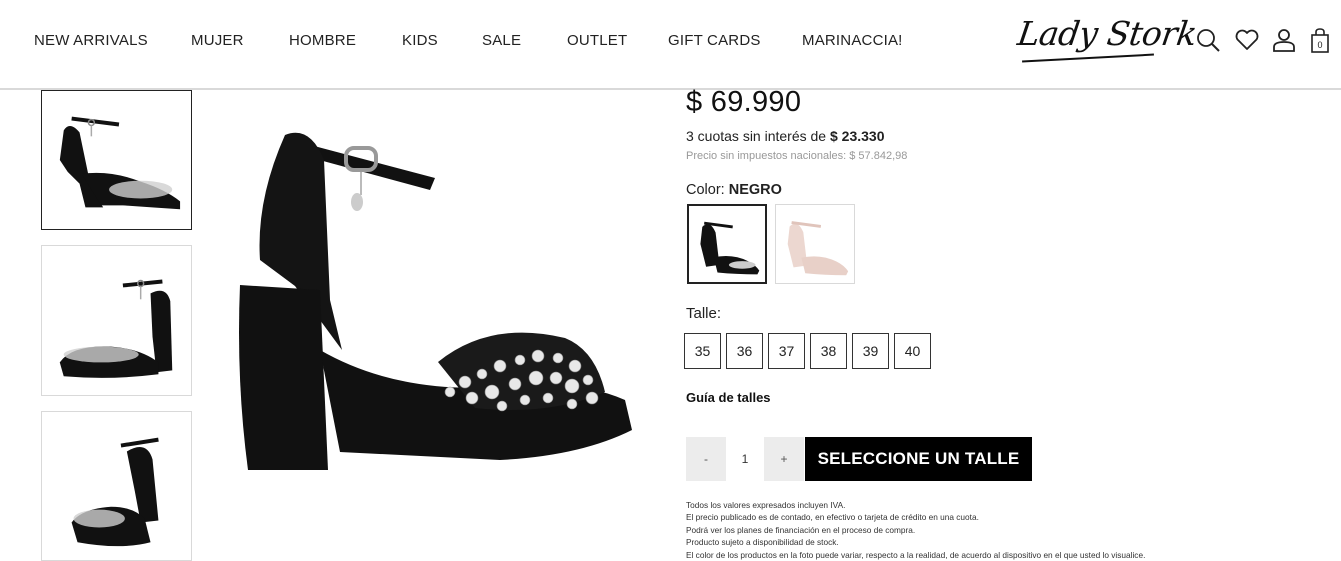 The image size is (1341, 561). Describe the element at coordinates (744, 102) in the screenshot. I see `product-price: $ 69.990` at that location.